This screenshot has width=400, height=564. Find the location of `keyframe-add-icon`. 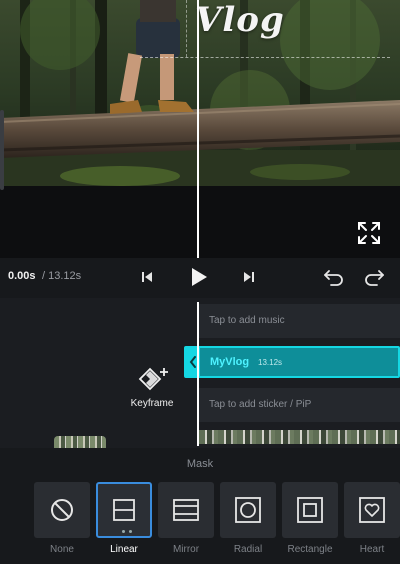

keyframe-add-icon is located at coordinates (153, 379).